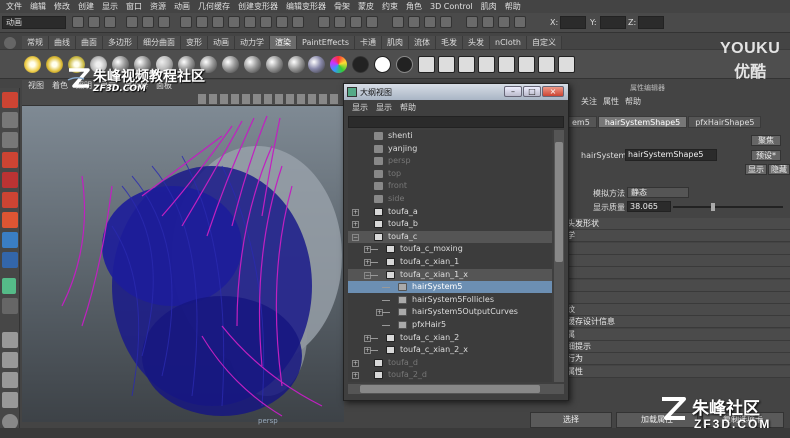 This screenshot has height=438, width=790. Describe the element at coordinates (526, 64) in the screenshot. I see `render-globals-icon` at that location.